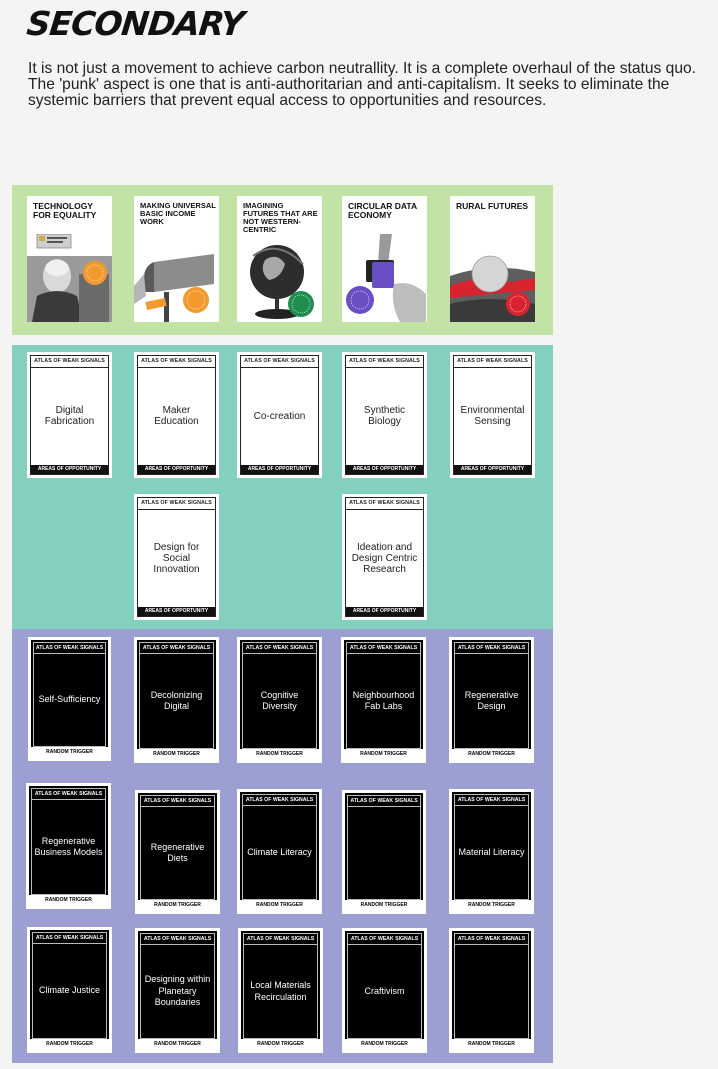  I want to click on future-card-rural-futures: RURAL FUTURES, so click(492, 259).